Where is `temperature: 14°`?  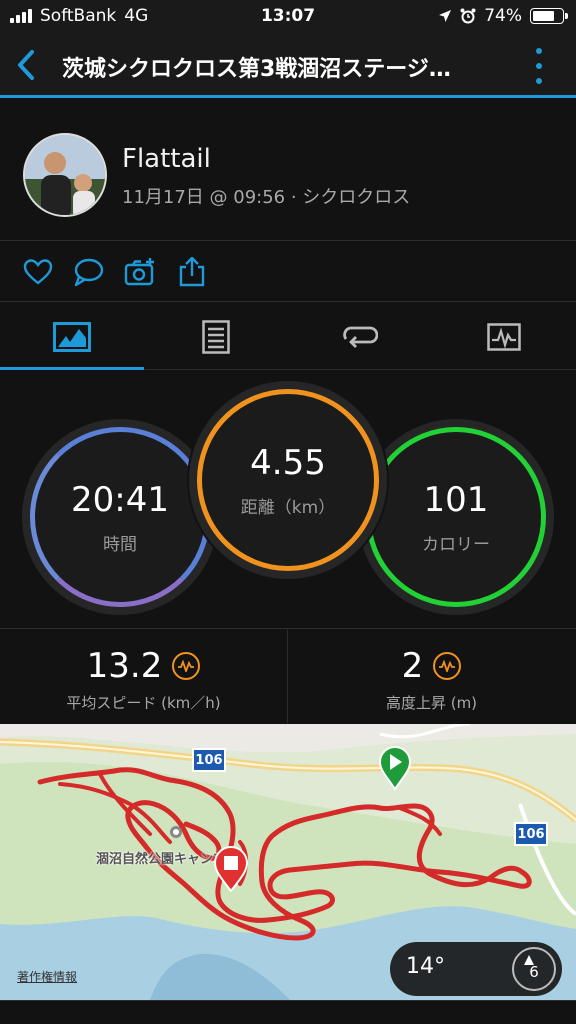
temperature: 14° is located at coordinates (425, 966).